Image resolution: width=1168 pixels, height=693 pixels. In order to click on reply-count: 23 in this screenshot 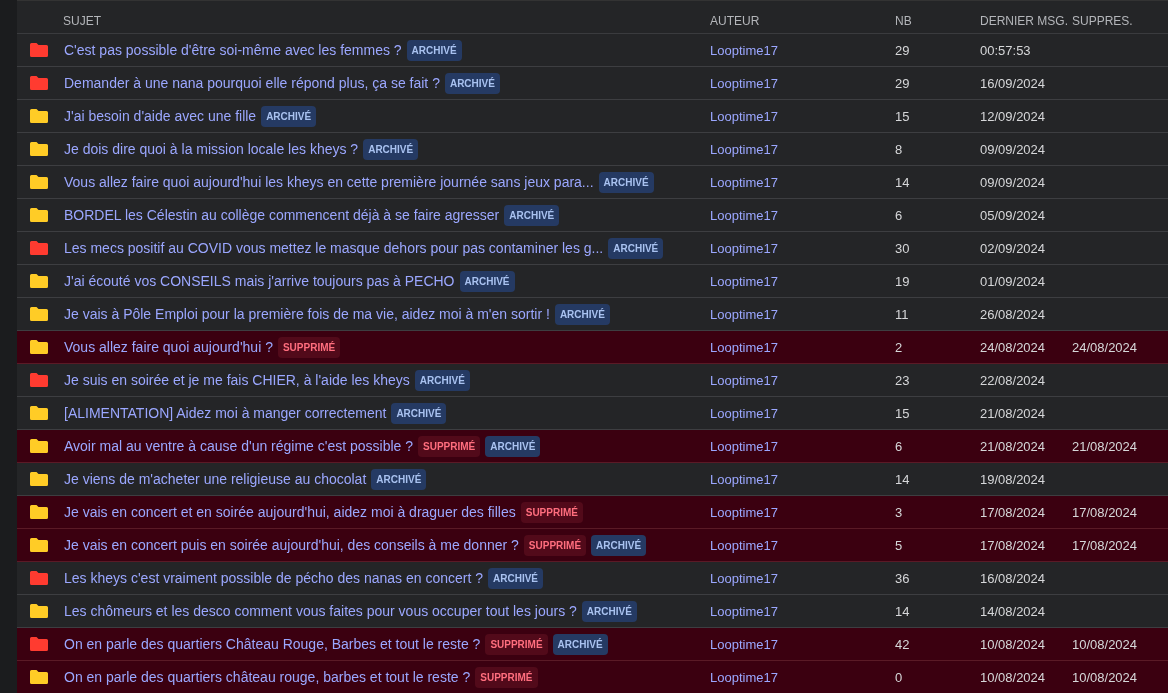, I will do `click(902, 380)`.